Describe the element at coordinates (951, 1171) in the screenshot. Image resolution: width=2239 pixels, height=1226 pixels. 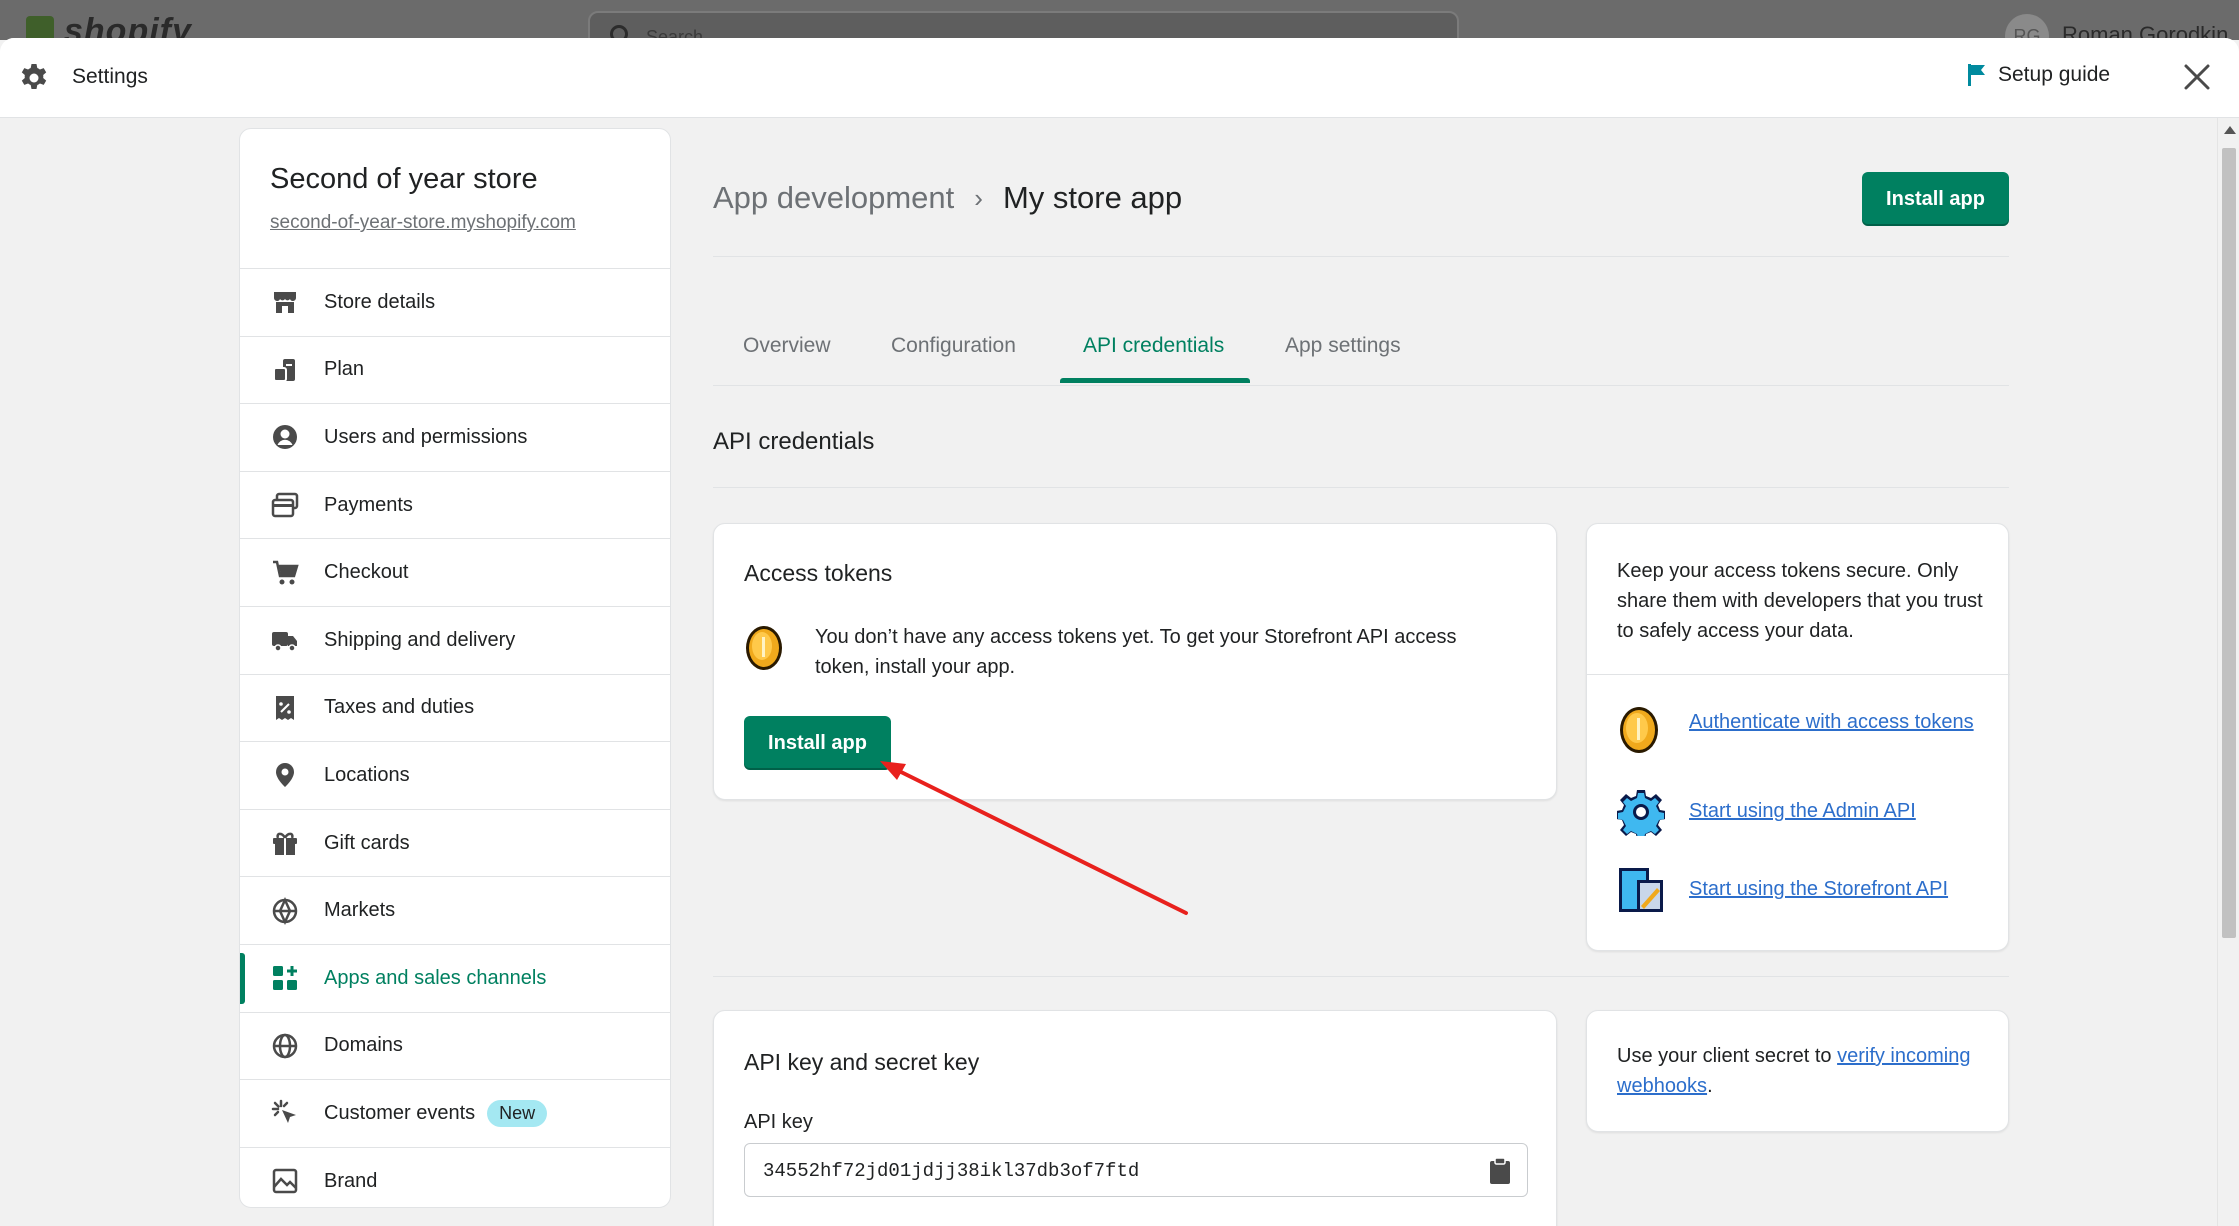
I see `api-key-value: 34552hf72jd01jdjj38ikl37db3of7ftd` at that location.